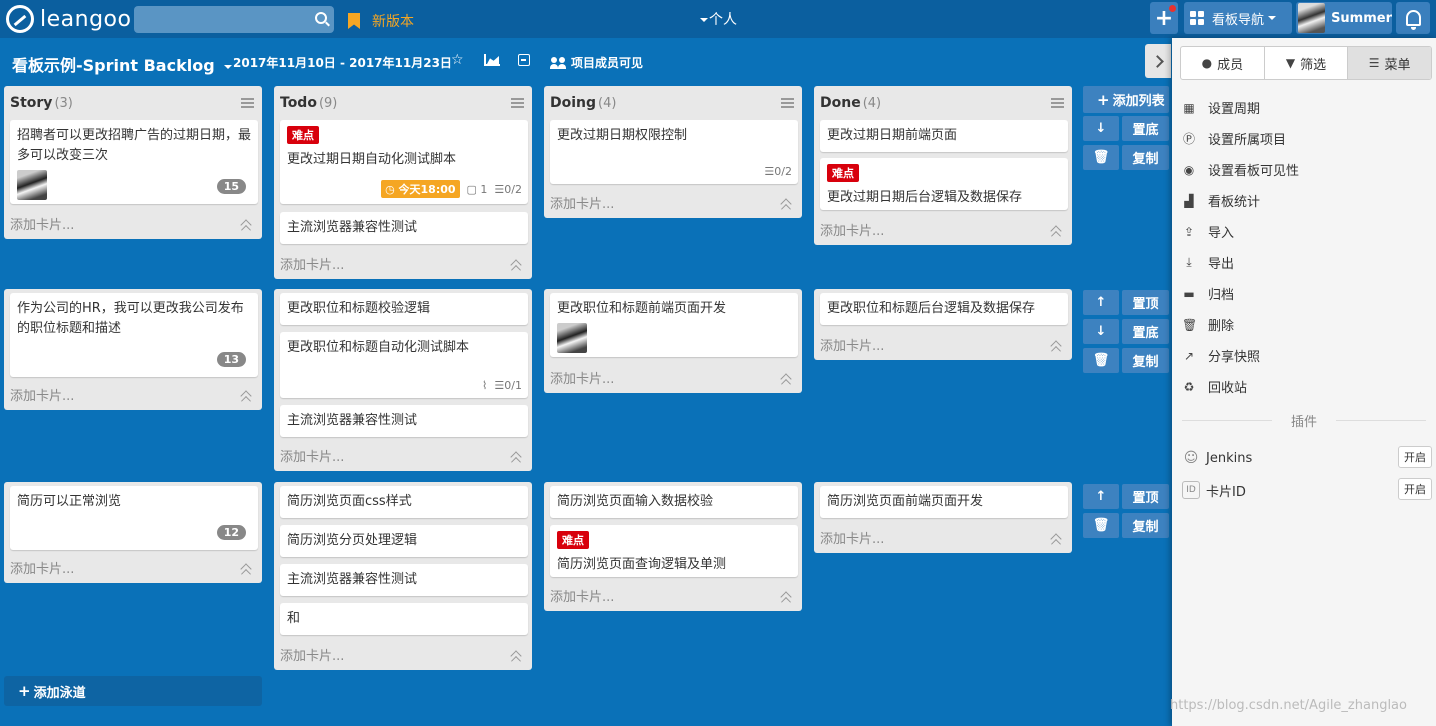 This screenshot has width=1436, height=726. What do you see at coordinates (1389, 63) in the screenshot?
I see `tab-menu: ☰ 菜单` at bounding box center [1389, 63].